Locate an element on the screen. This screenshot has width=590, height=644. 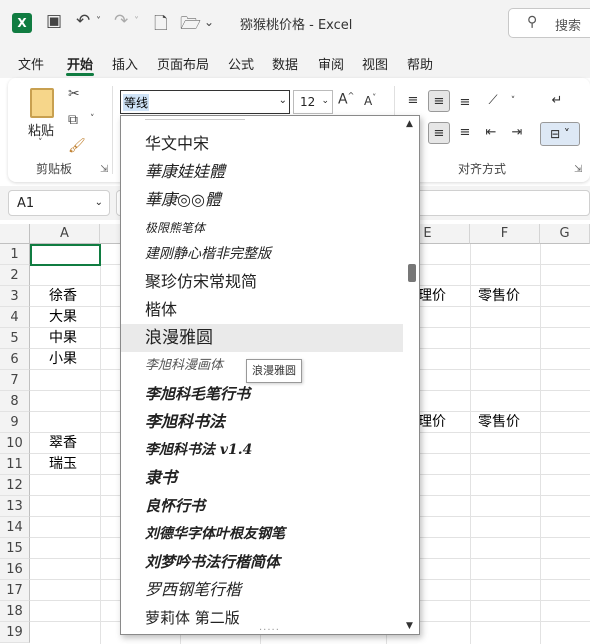
tab-page-layout: 页面布局 is located at coordinates (183, 63).